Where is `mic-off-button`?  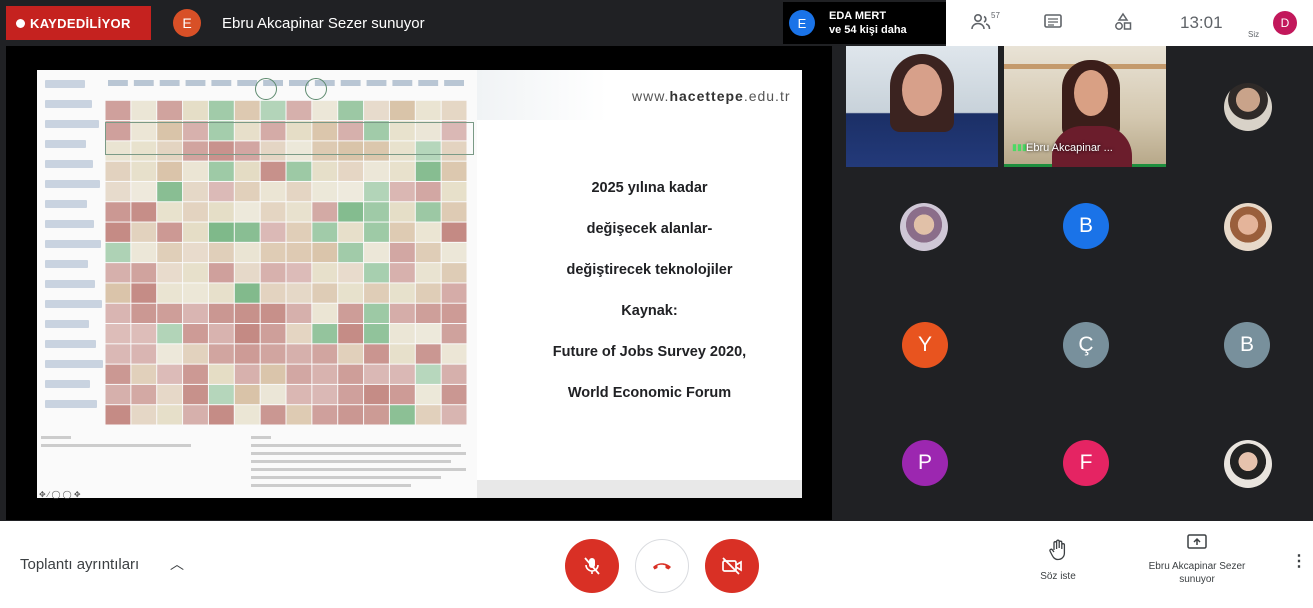 mic-off-button is located at coordinates (592, 566).